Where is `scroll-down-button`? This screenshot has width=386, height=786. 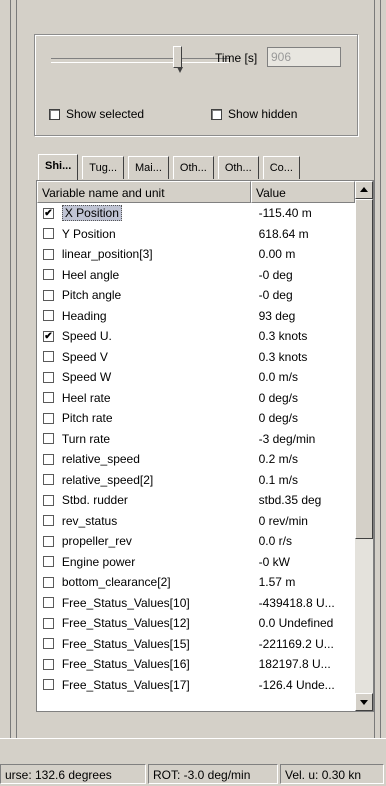
scroll-down-button is located at coordinates (364, 702).